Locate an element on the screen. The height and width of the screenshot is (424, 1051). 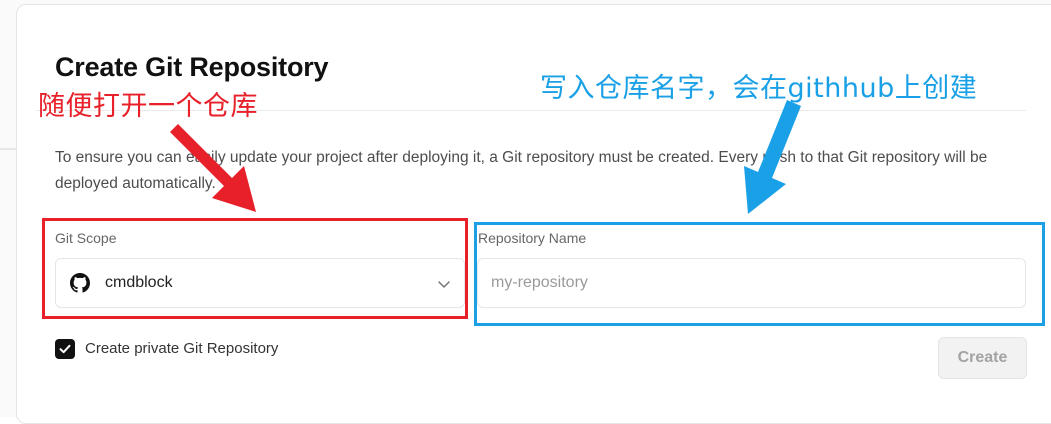
checkmark-icon is located at coordinates (65, 349).